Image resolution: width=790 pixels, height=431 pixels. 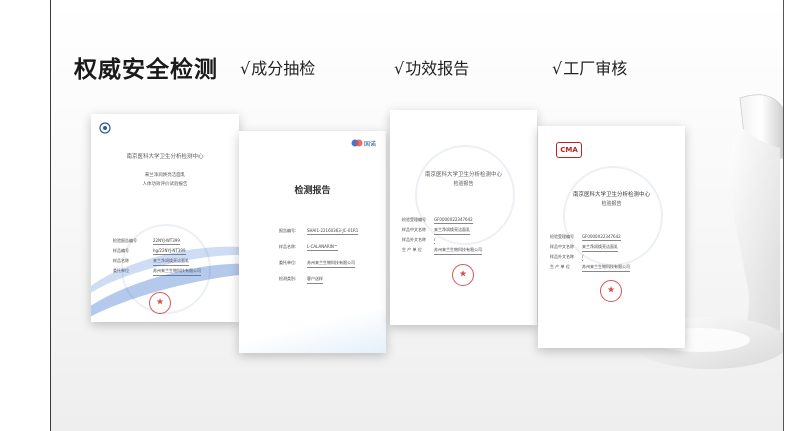 What do you see at coordinates (569, 150) in the screenshot?
I see `cma-logo: CMA` at bounding box center [569, 150].